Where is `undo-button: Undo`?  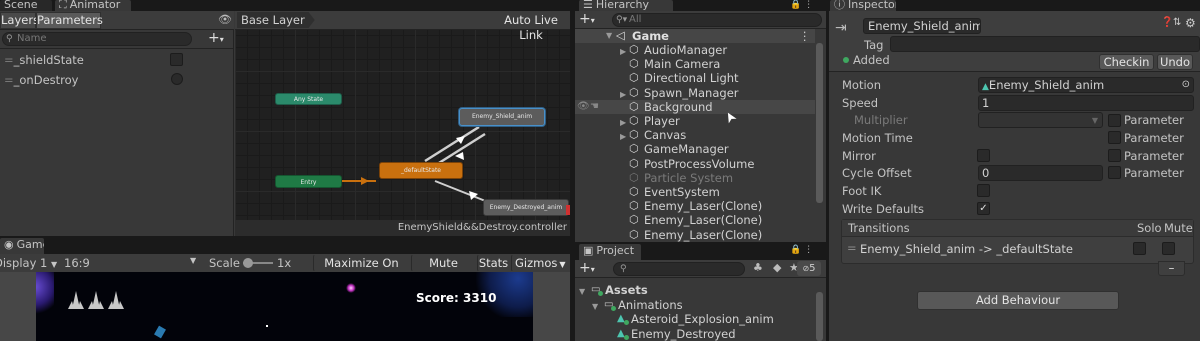 undo-button: Undo is located at coordinates (1175, 62).